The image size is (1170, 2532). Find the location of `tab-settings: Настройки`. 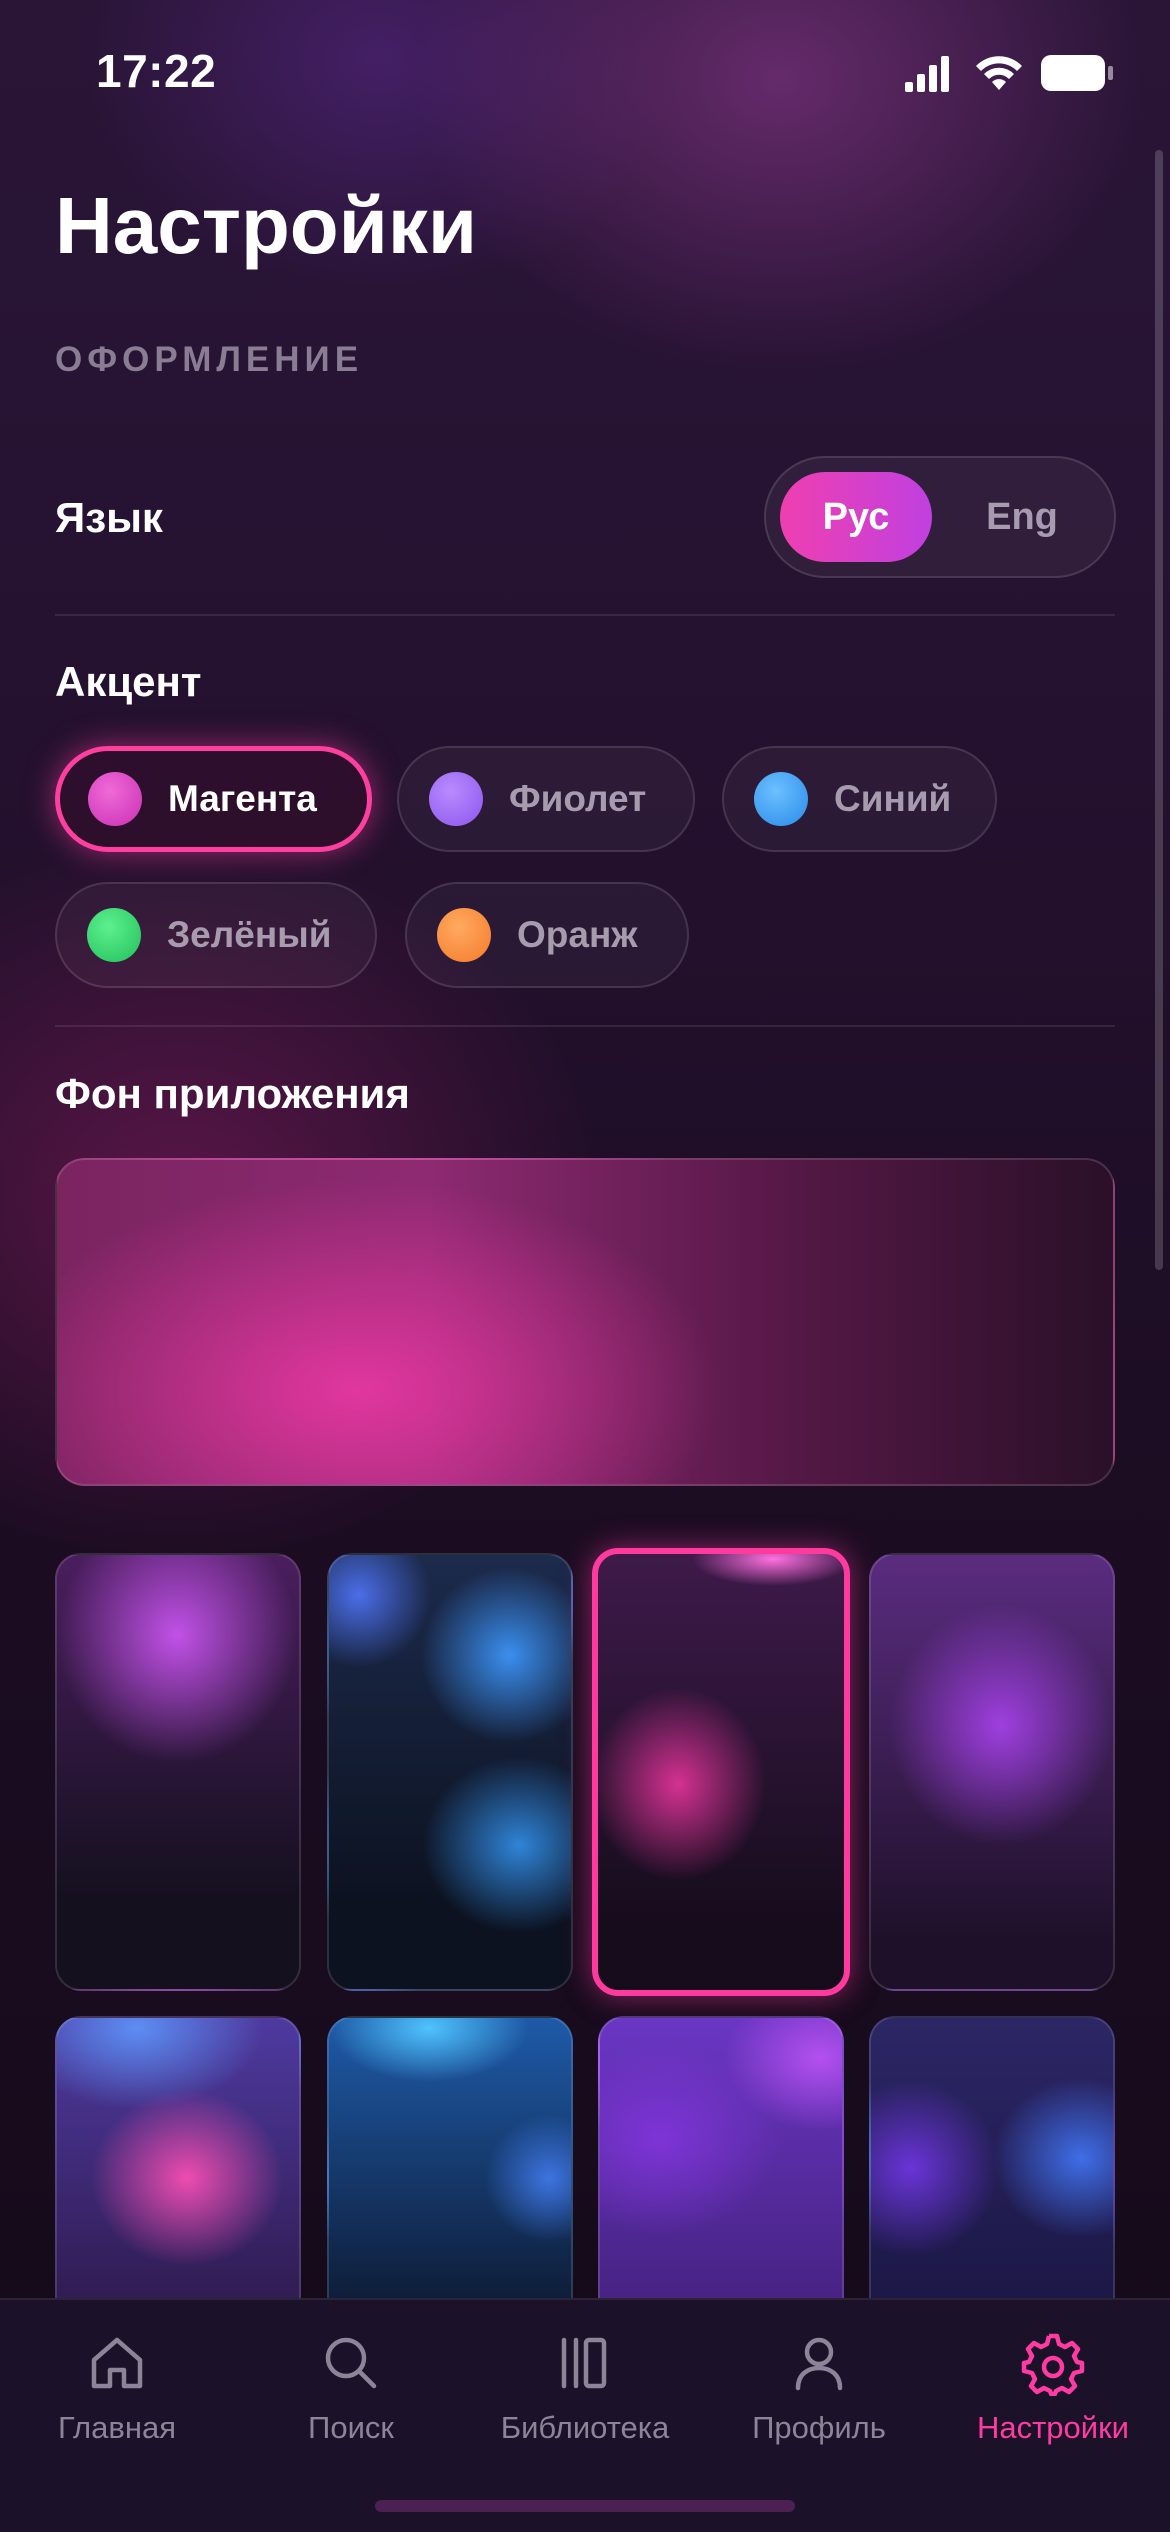

tab-settings: Настройки is located at coordinates (1053, 2400).